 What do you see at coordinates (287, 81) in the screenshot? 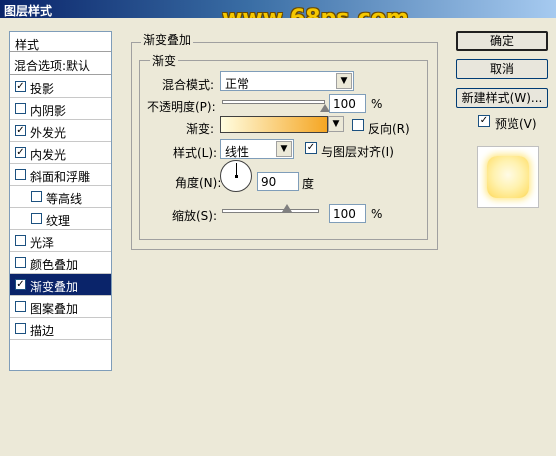
I see `blend-mode-select: 正常 ▼` at bounding box center [287, 81].